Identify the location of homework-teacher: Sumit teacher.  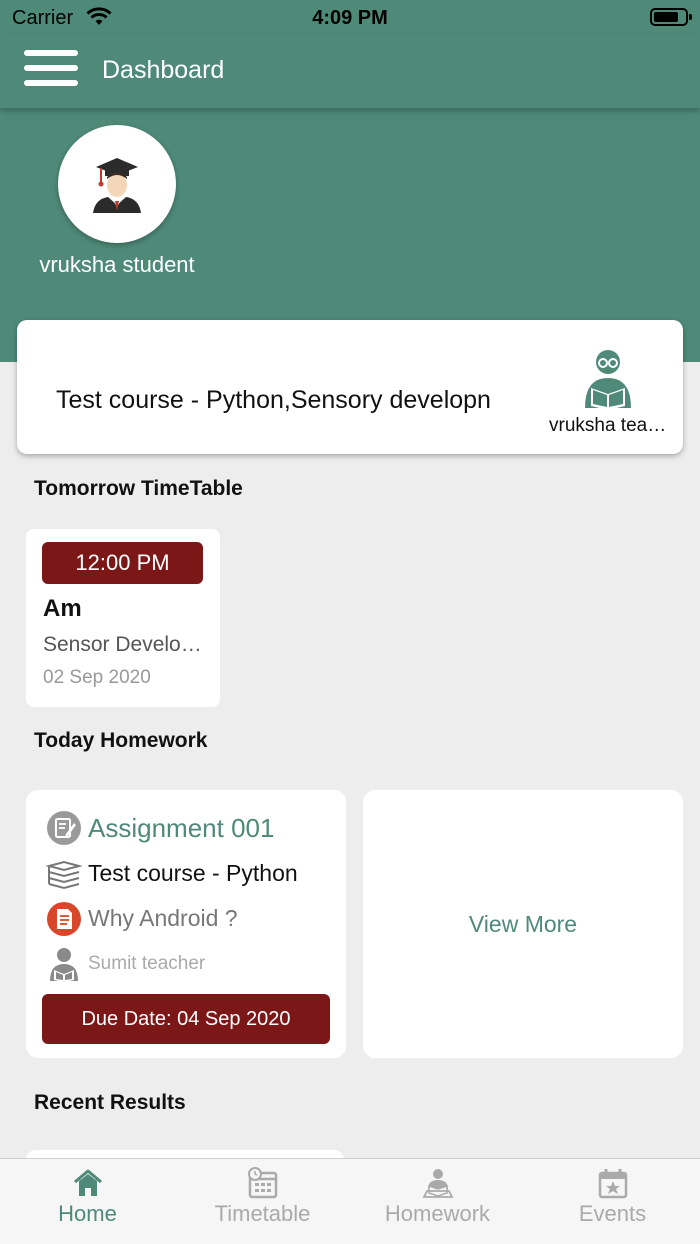
(147, 963).